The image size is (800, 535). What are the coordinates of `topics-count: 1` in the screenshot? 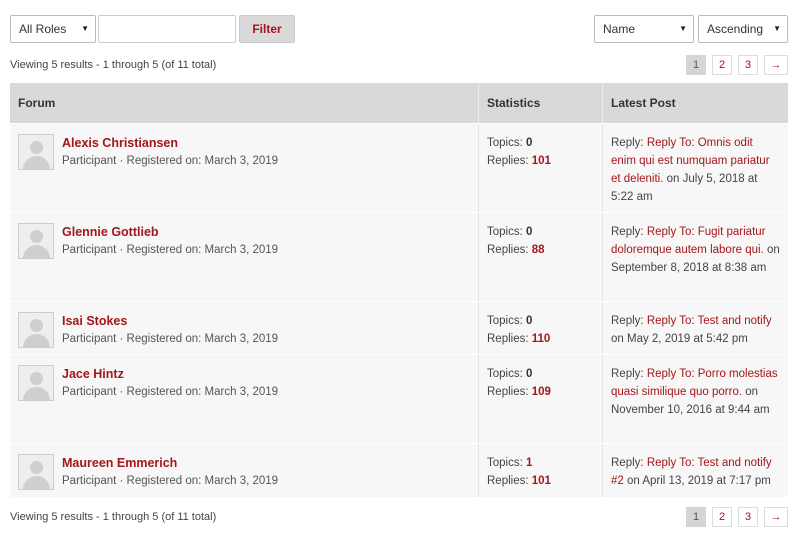 It's located at (529, 463).